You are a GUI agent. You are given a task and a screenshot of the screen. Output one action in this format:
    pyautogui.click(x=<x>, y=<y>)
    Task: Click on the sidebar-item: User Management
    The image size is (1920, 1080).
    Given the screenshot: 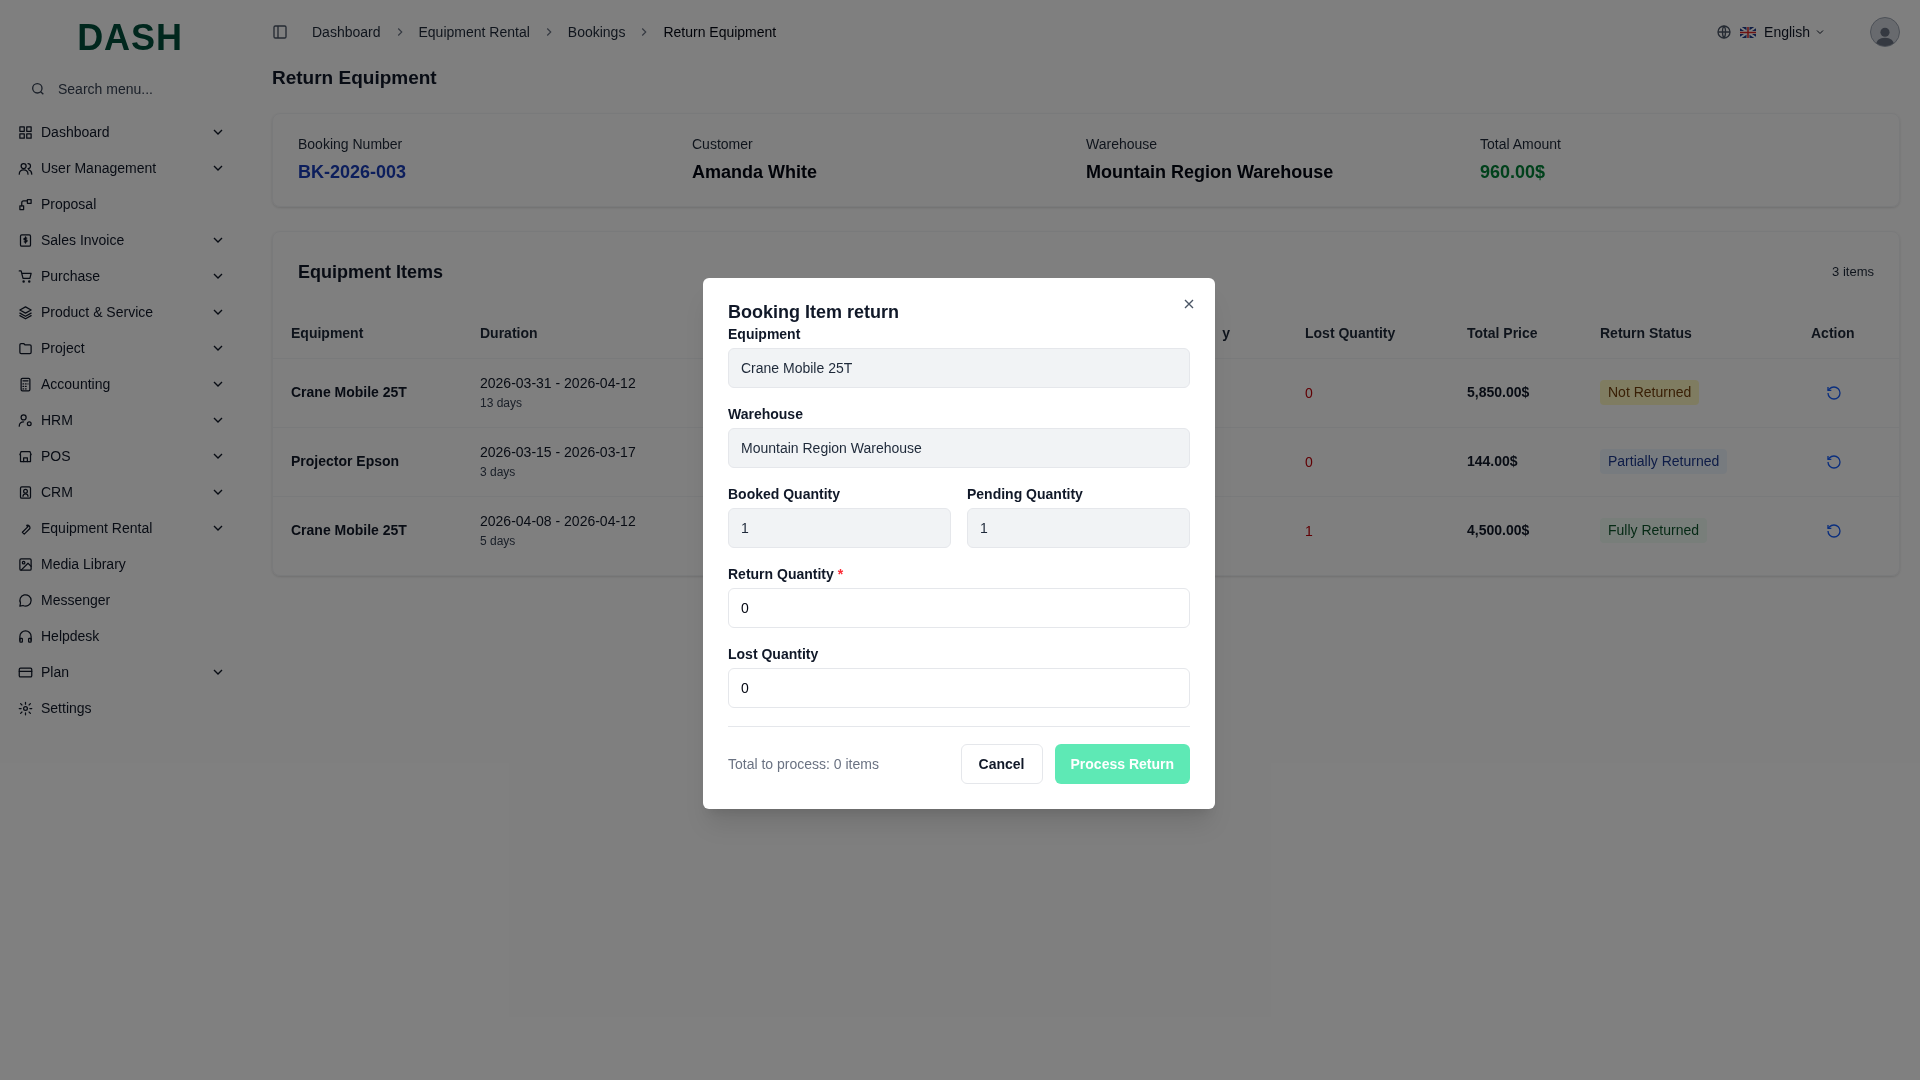 What is the action you would take?
    pyautogui.click(x=125, y=168)
    